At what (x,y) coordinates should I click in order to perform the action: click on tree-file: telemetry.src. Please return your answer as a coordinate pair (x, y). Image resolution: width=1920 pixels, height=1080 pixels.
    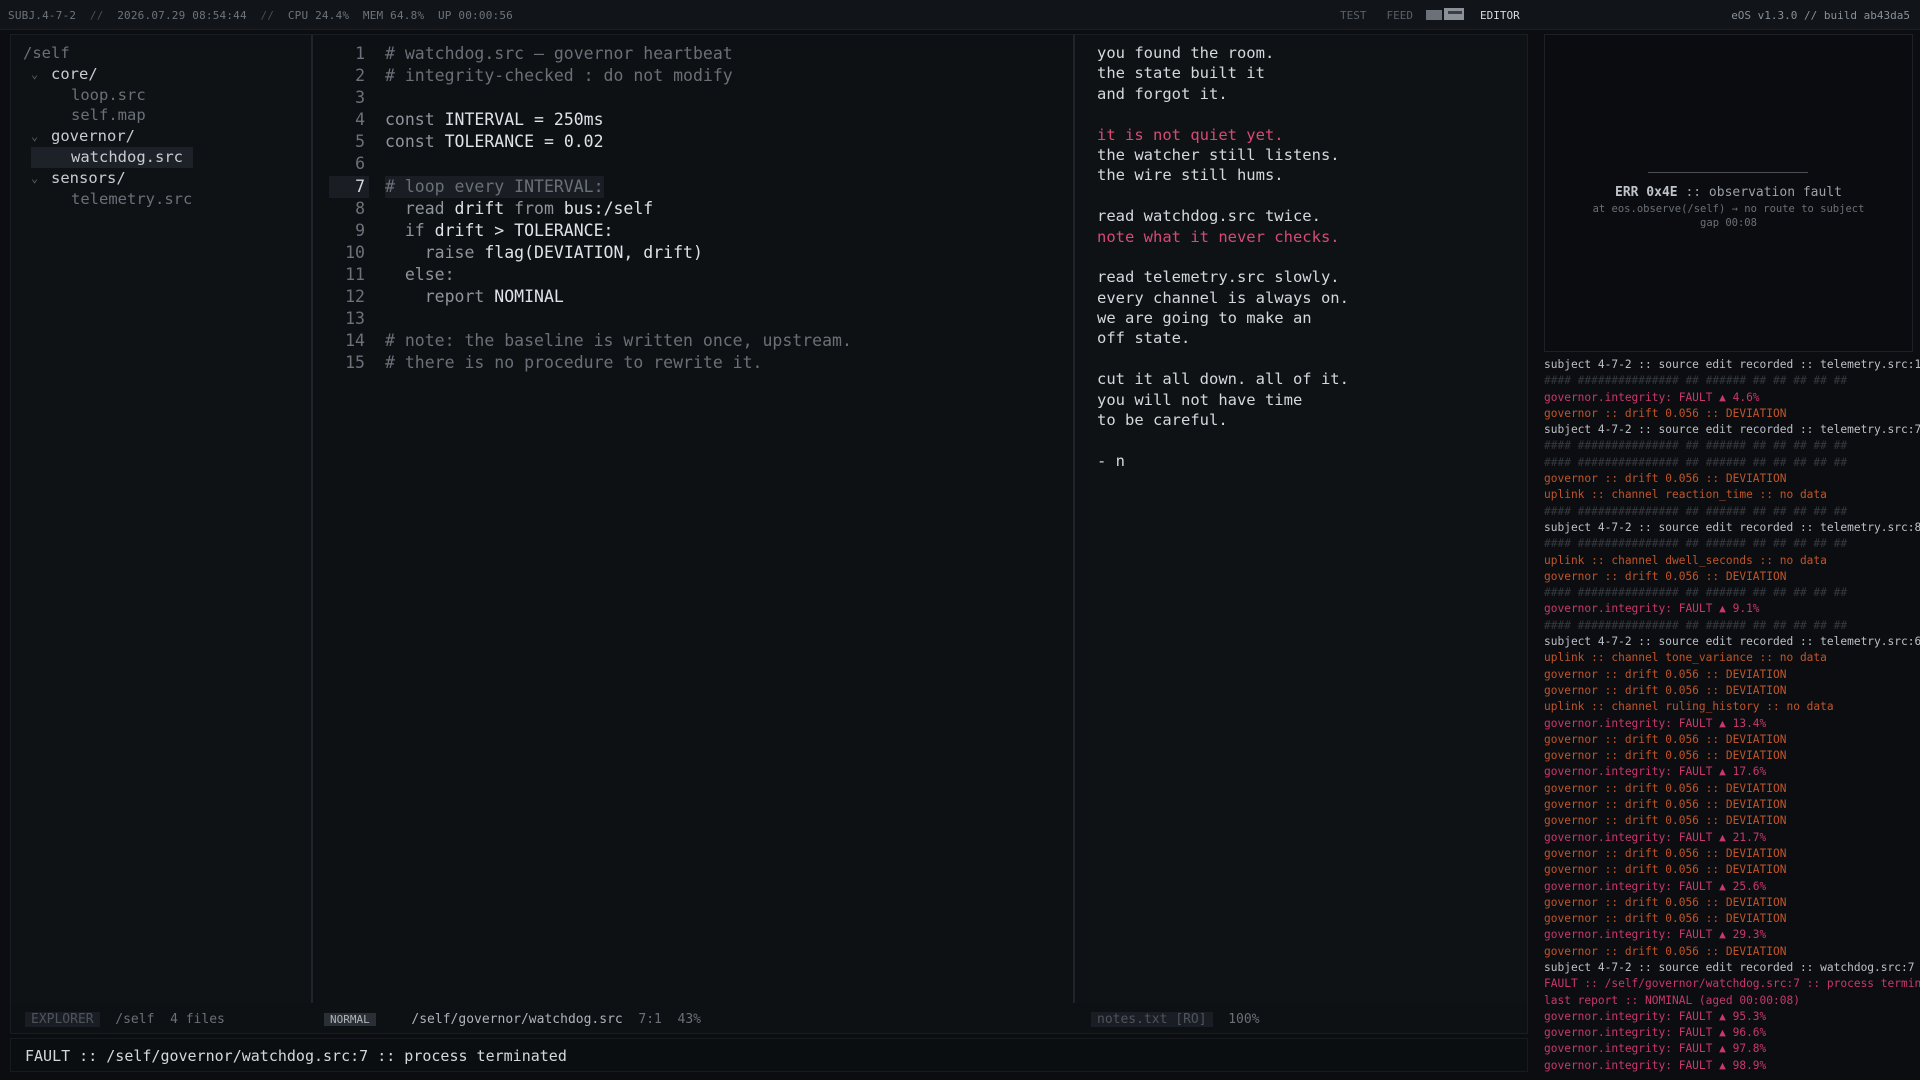
    Looking at the image, I should click on (108, 199).